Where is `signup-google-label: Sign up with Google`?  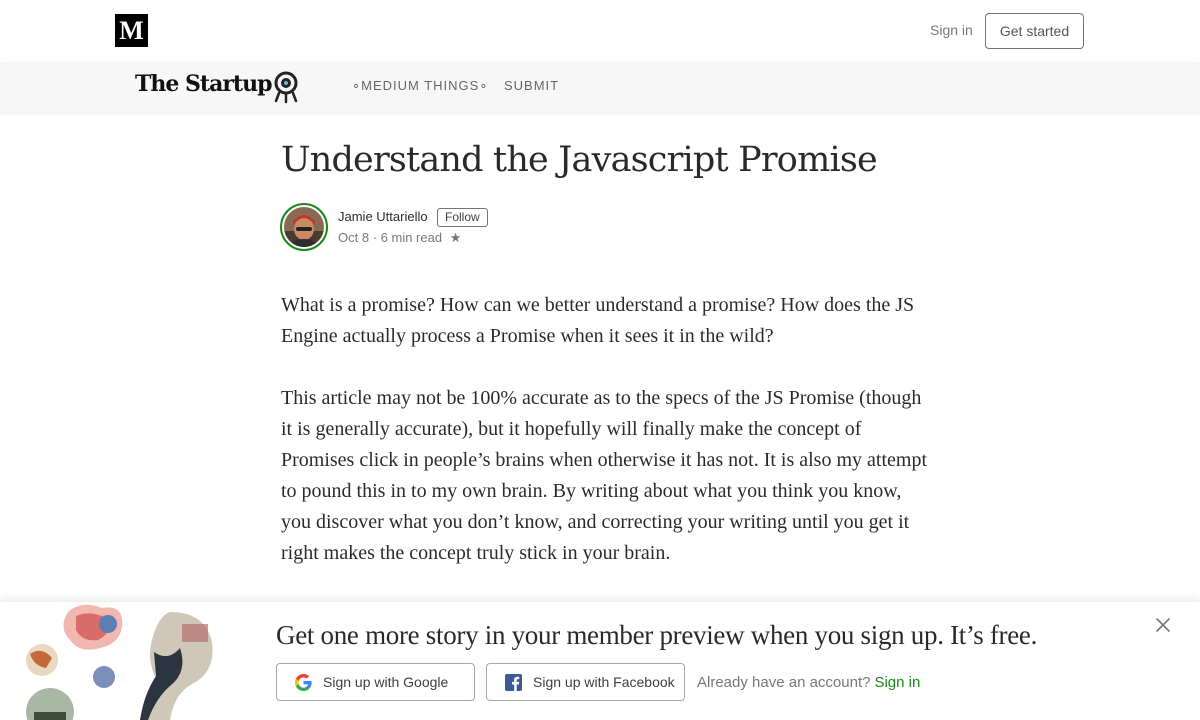 signup-google-label: Sign up with Google is located at coordinates (386, 682).